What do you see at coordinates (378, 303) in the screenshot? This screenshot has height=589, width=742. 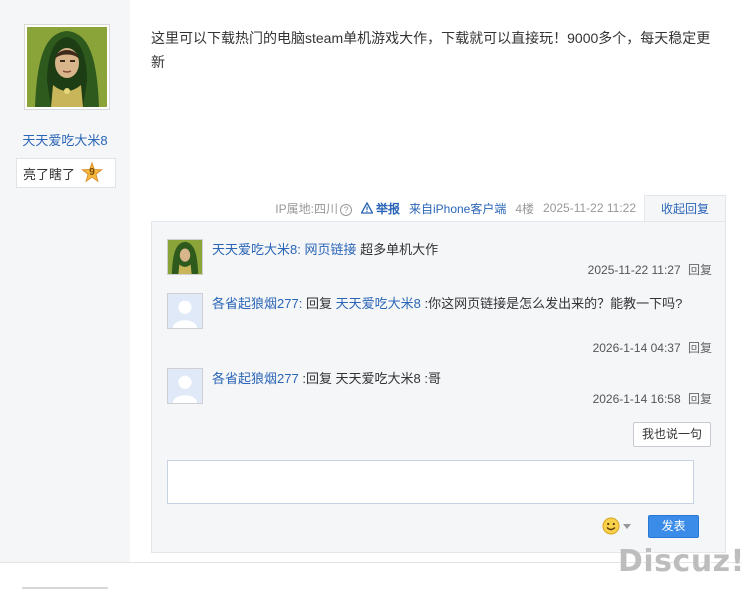 I see `reply-target-link: 天天爱吃大米8` at bounding box center [378, 303].